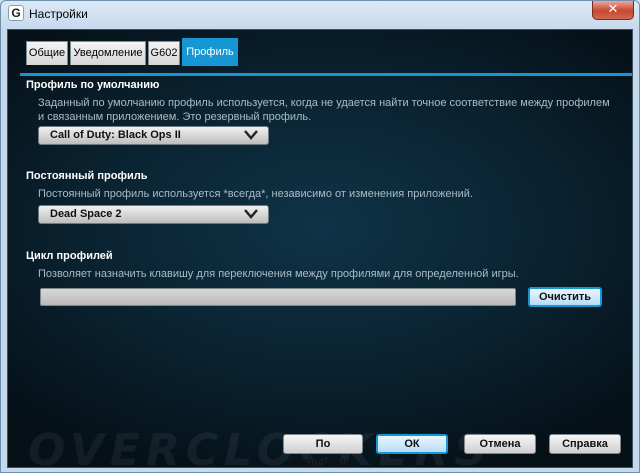  Describe the element at coordinates (412, 444) in the screenshot. I see `ok-button: ОК` at that location.